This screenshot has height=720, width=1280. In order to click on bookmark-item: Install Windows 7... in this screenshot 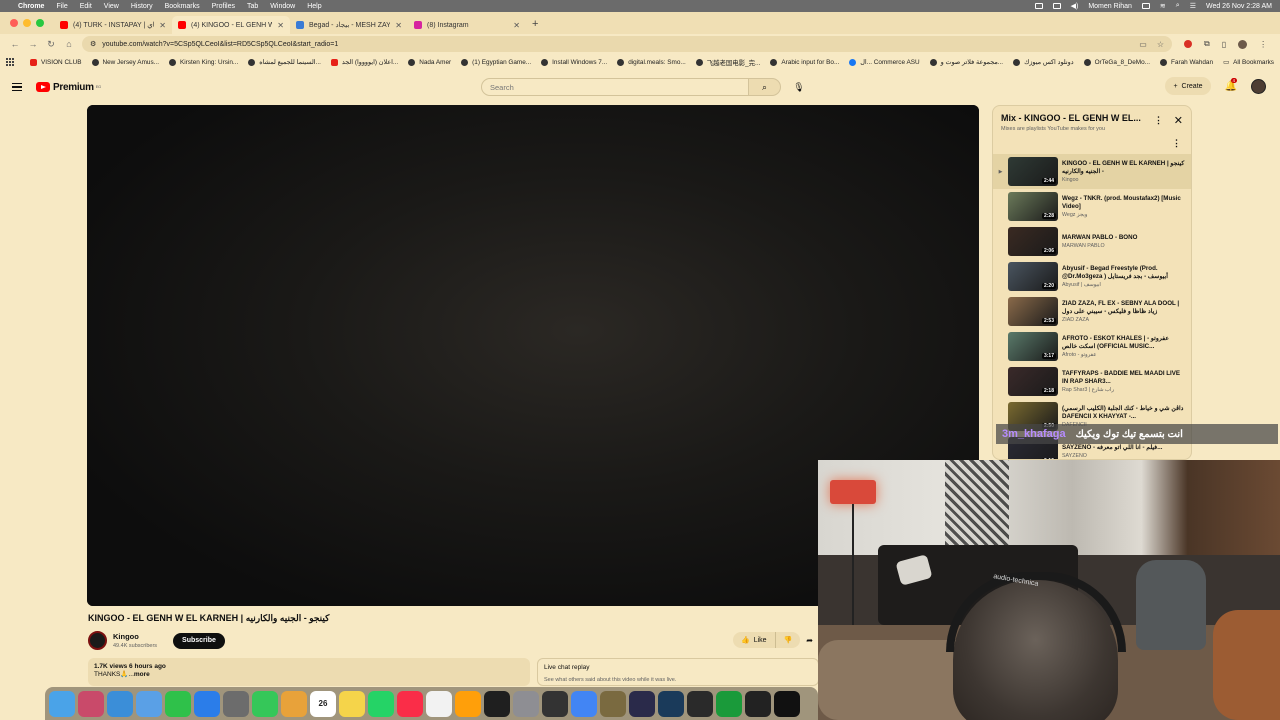, I will do `click(574, 62)`.